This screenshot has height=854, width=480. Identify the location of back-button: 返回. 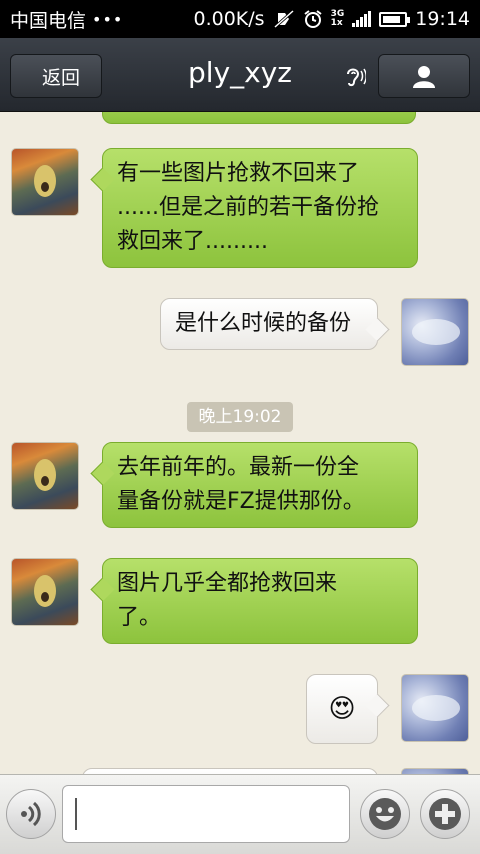
(56, 76).